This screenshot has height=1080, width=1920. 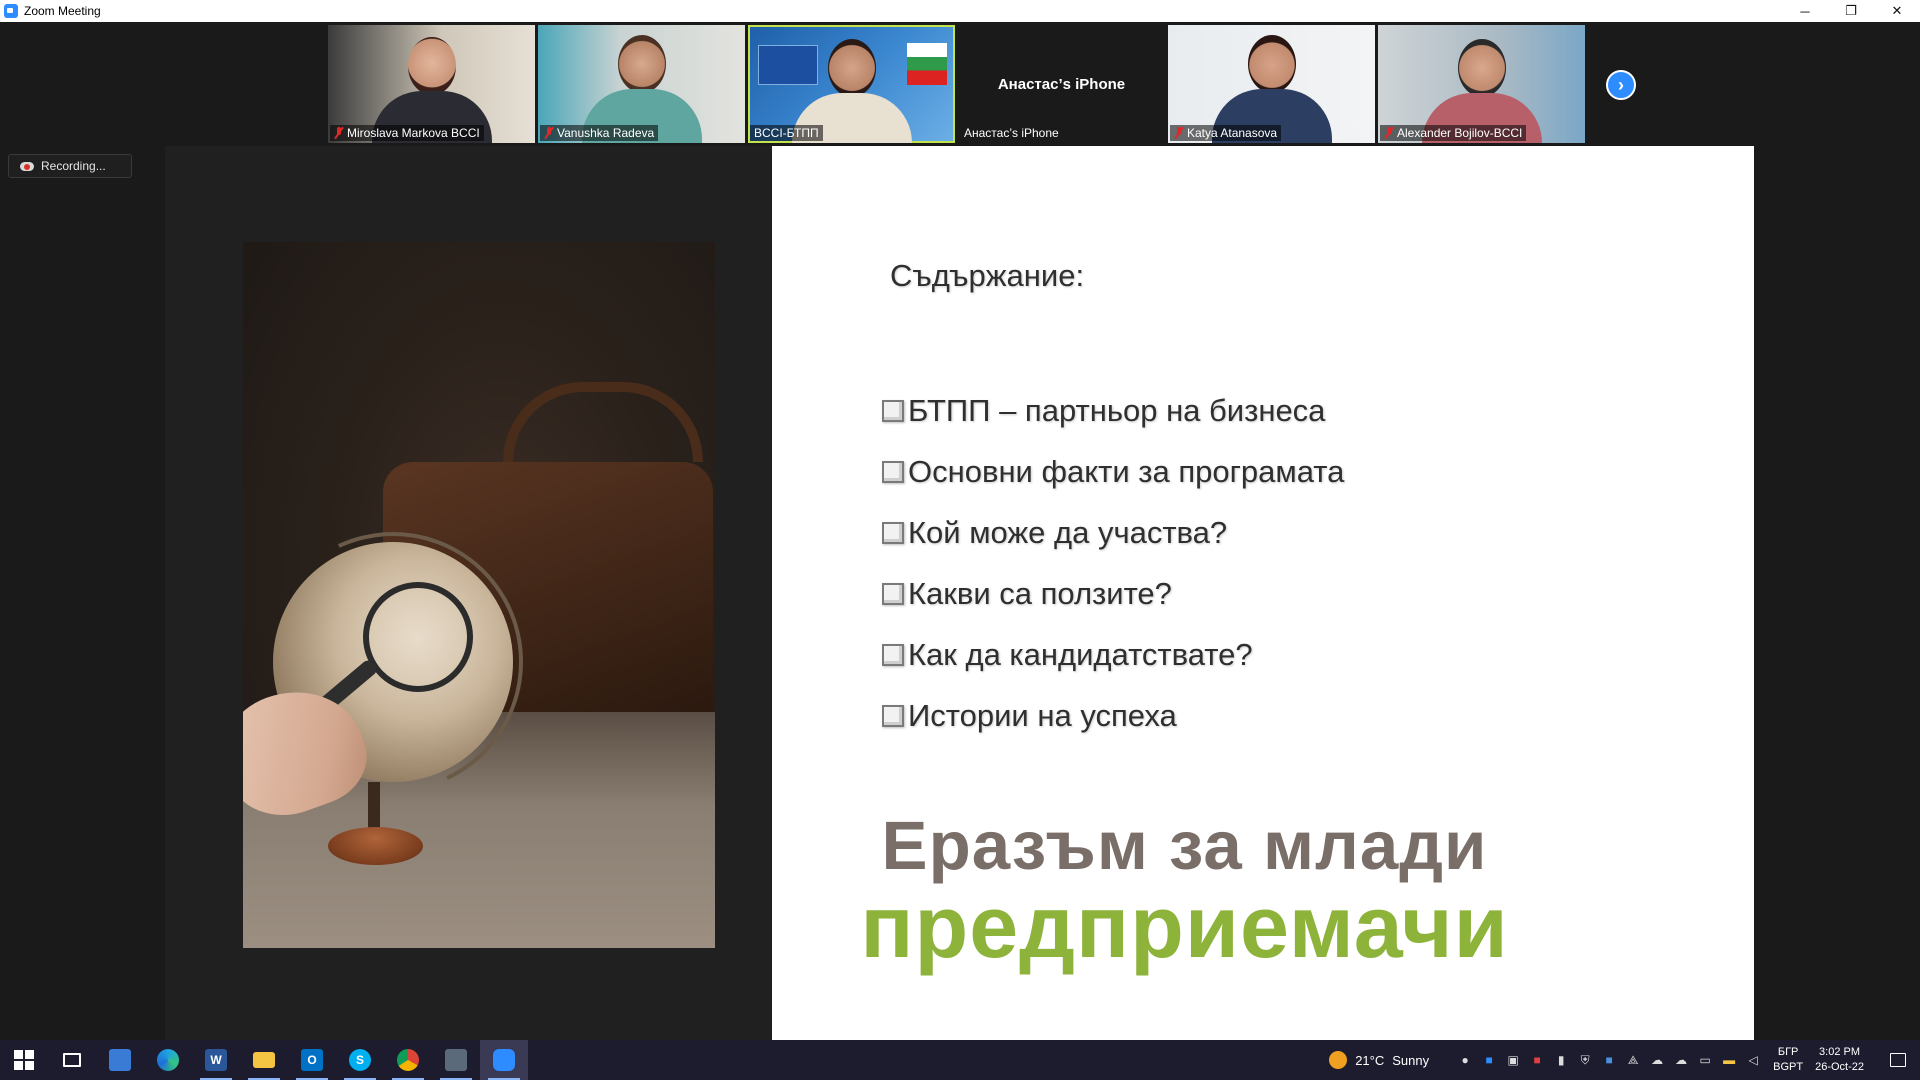 I want to click on slide-bullet: Какви са ползите?, so click(x=1113, y=593).